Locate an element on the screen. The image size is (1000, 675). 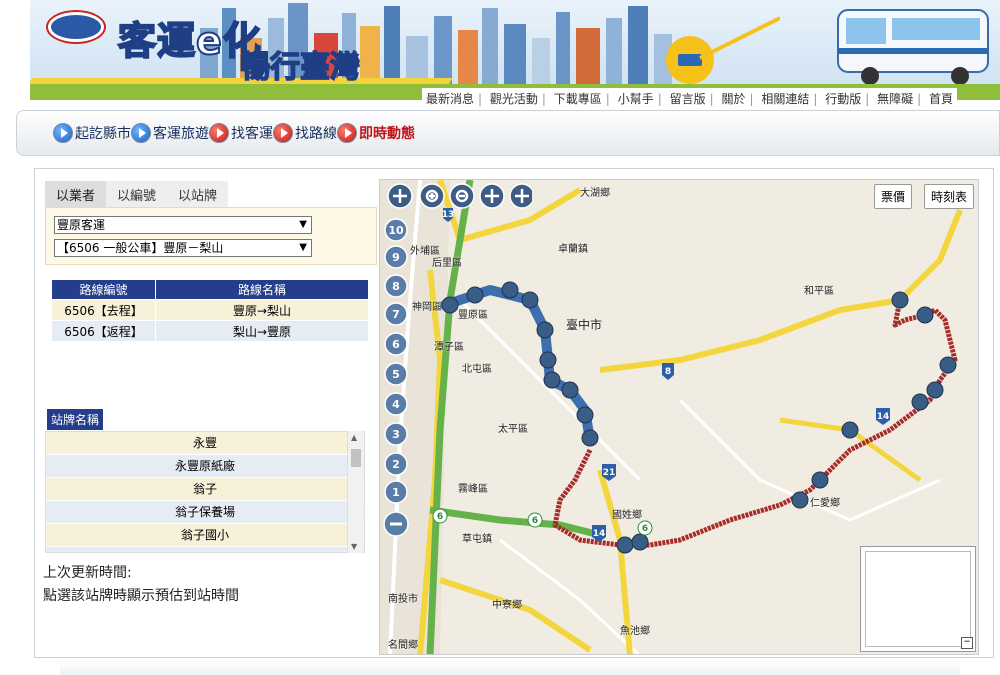
map-label: 卓蘭鎮 is located at coordinates (573, 249).